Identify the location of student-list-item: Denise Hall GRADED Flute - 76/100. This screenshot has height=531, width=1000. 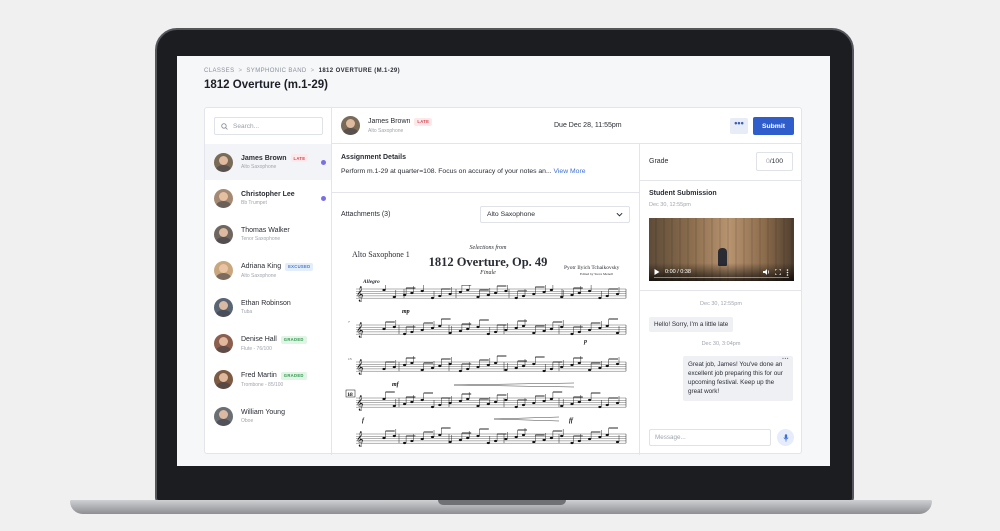
(268, 344).